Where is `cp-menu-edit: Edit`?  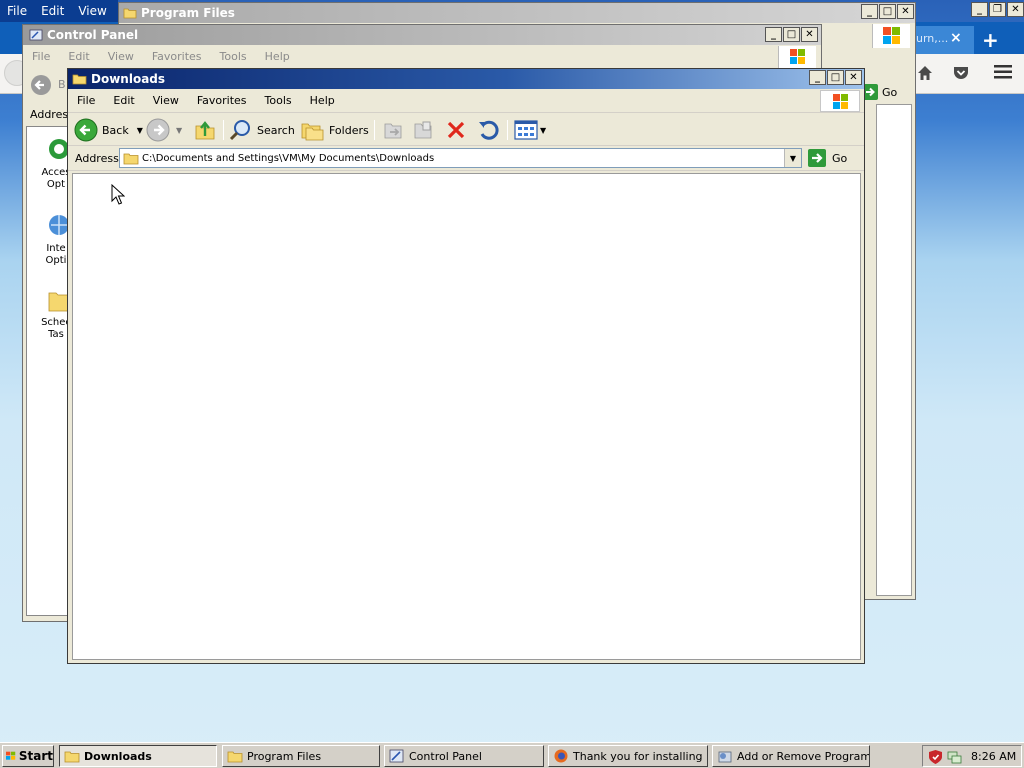 cp-menu-edit: Edit is located at coordinates (78, 56).